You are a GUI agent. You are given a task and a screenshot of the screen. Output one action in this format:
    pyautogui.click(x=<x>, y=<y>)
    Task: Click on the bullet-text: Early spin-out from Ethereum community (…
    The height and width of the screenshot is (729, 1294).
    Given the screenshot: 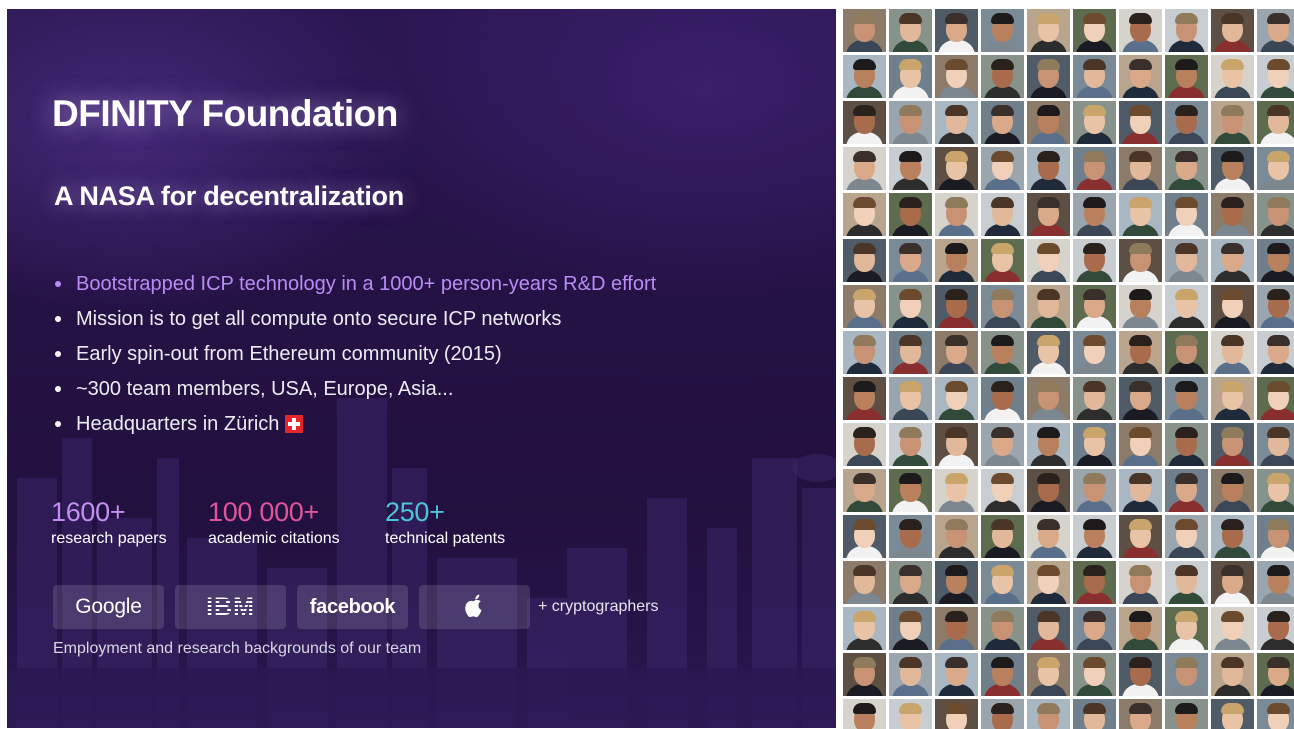 What is the action you would take?
    pyautogui.click(x=289, y=354)
    